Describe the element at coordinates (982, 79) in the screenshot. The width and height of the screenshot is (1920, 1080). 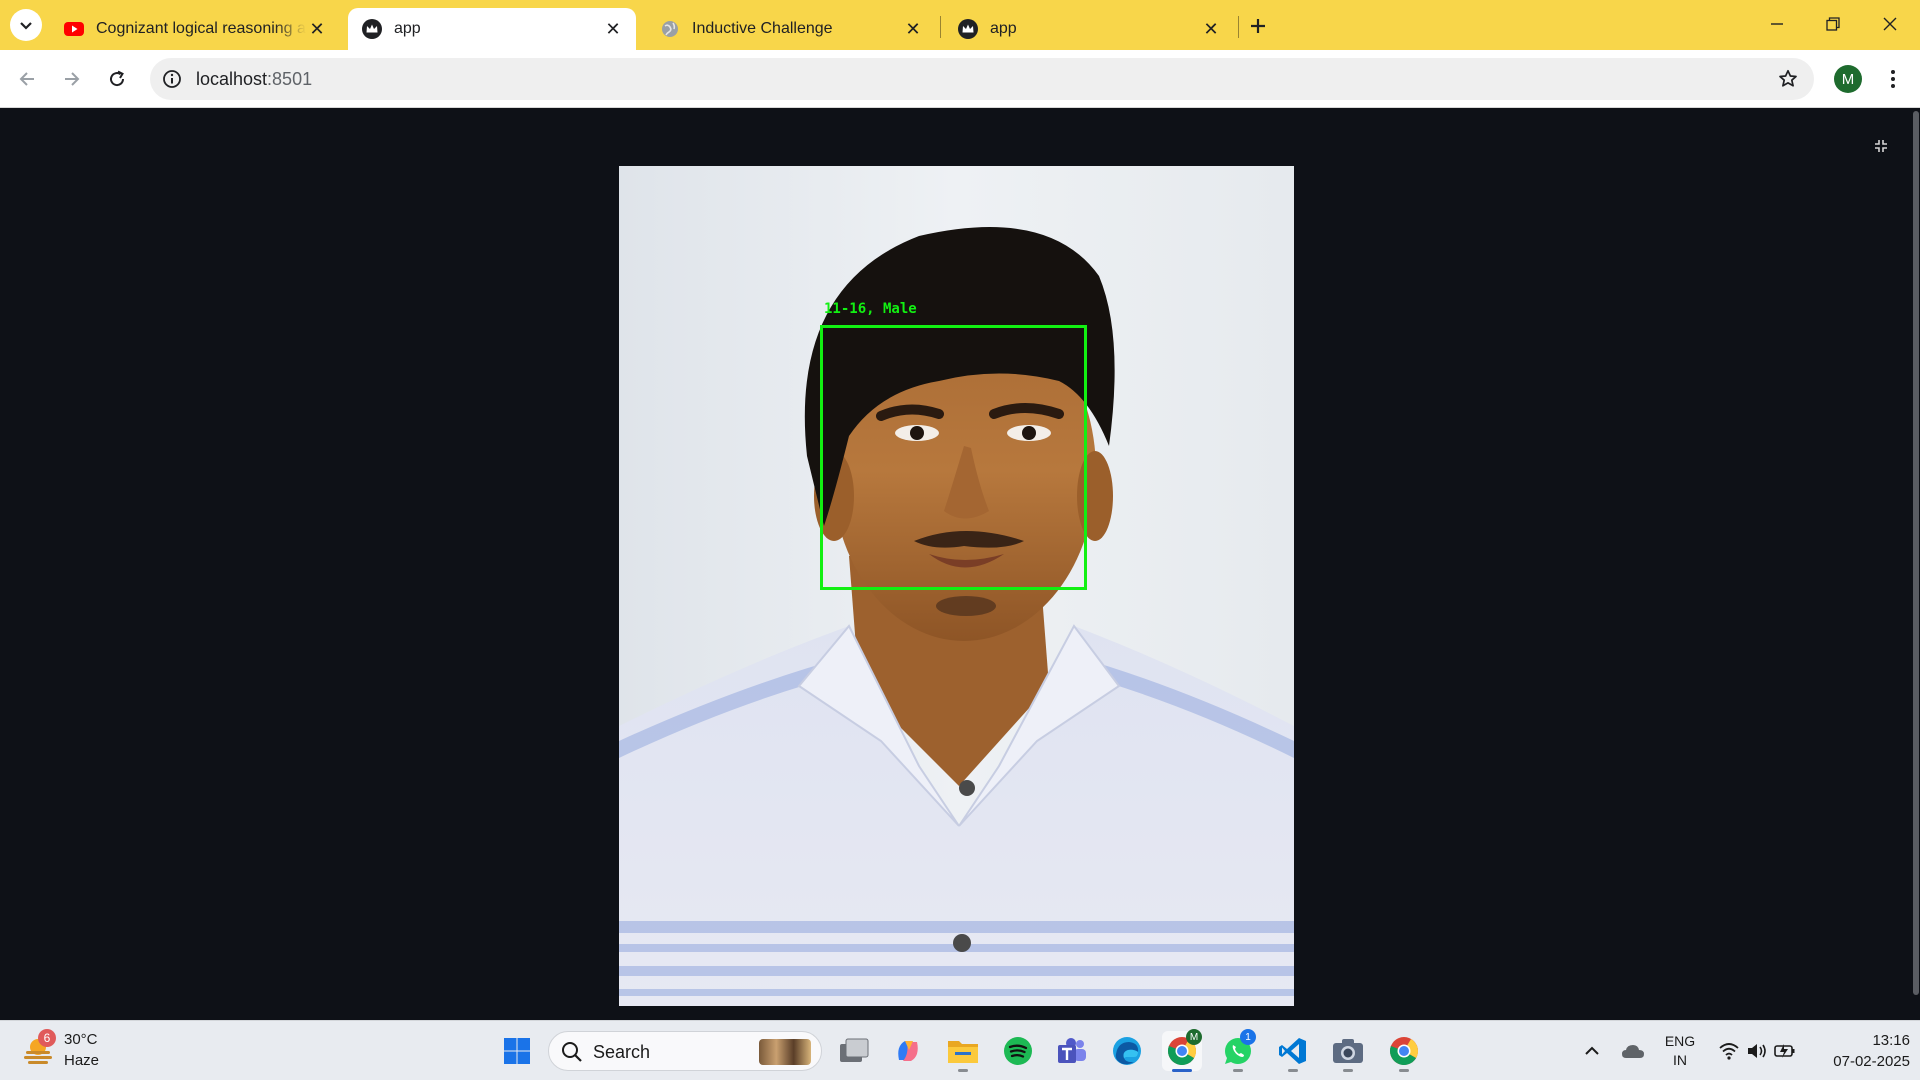
I see `address-bar: localhost:8501` at that location.